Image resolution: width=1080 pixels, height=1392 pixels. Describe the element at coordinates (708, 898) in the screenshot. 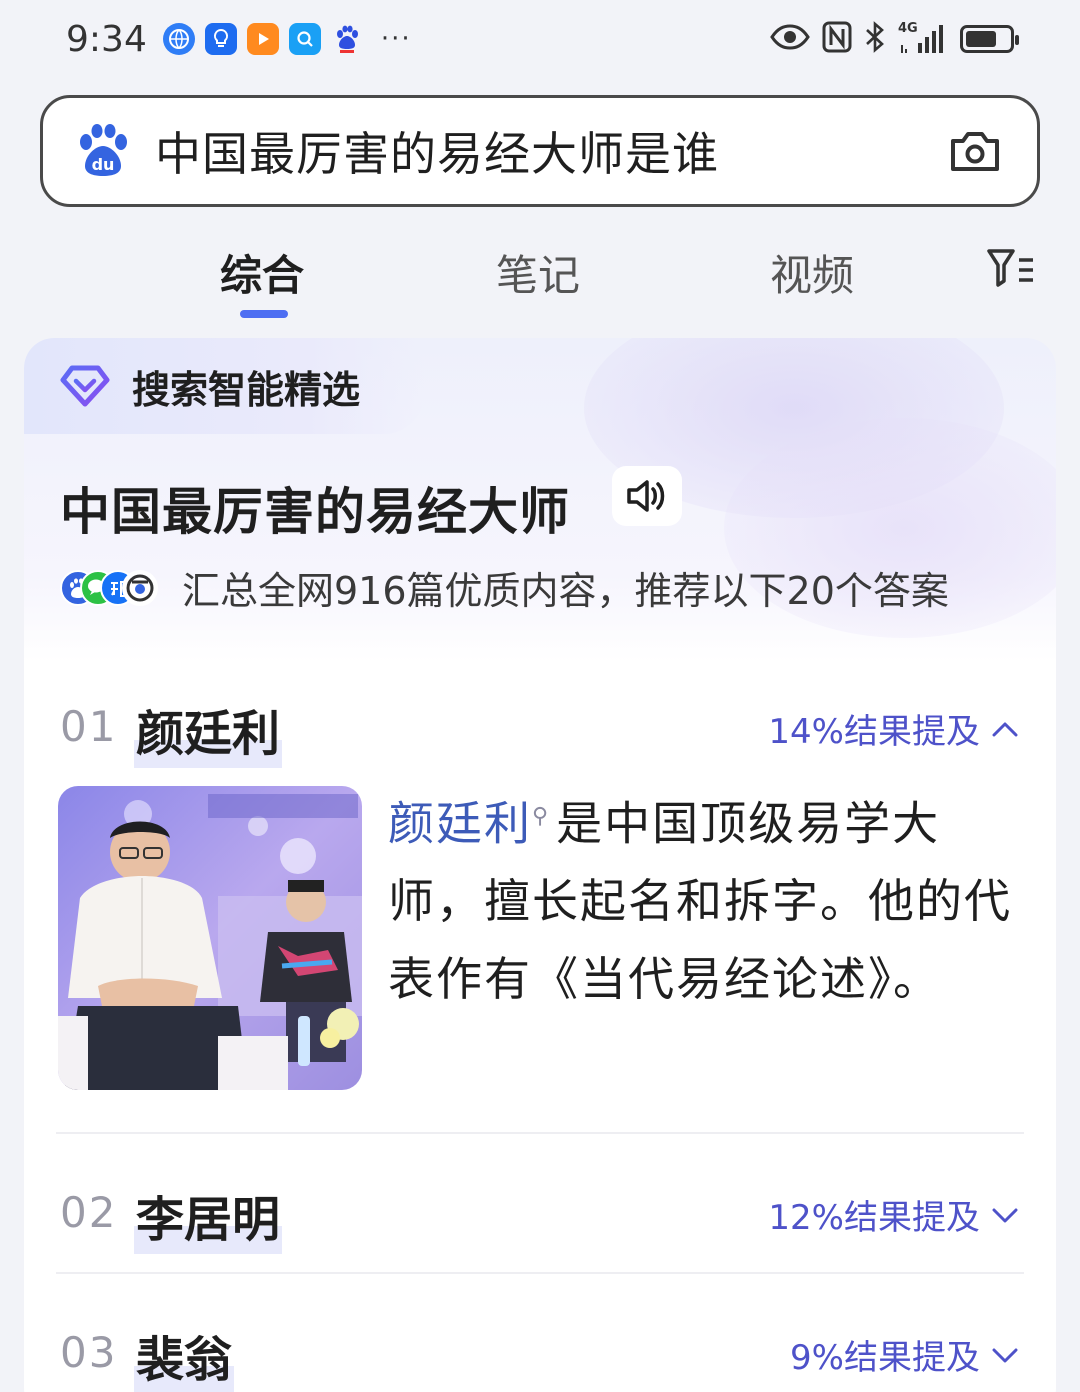

I see `item-detail: 颜廷利⚲ 是中国顶级易学大师，擅长起名和拆字。他的代表作有《当代易经论述》。` at that location.